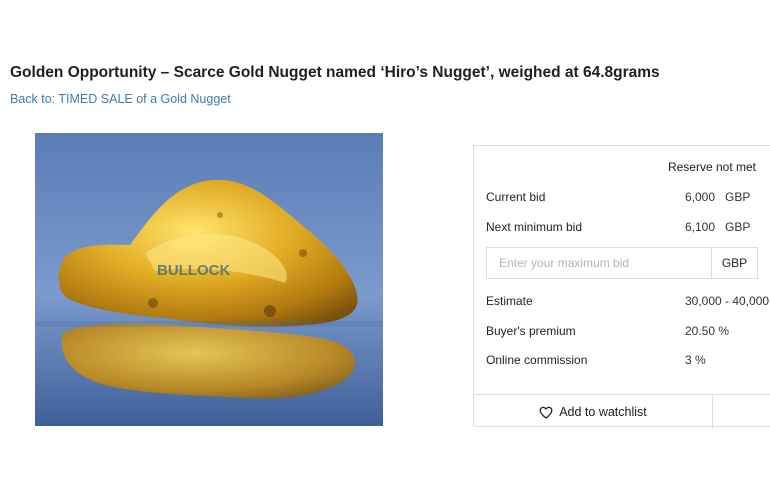 This screenshot has width=770, height=480. Describe the element at coordinates (700, 197) in the screenshot. I see `current-bid-value: 6,000` at that location.